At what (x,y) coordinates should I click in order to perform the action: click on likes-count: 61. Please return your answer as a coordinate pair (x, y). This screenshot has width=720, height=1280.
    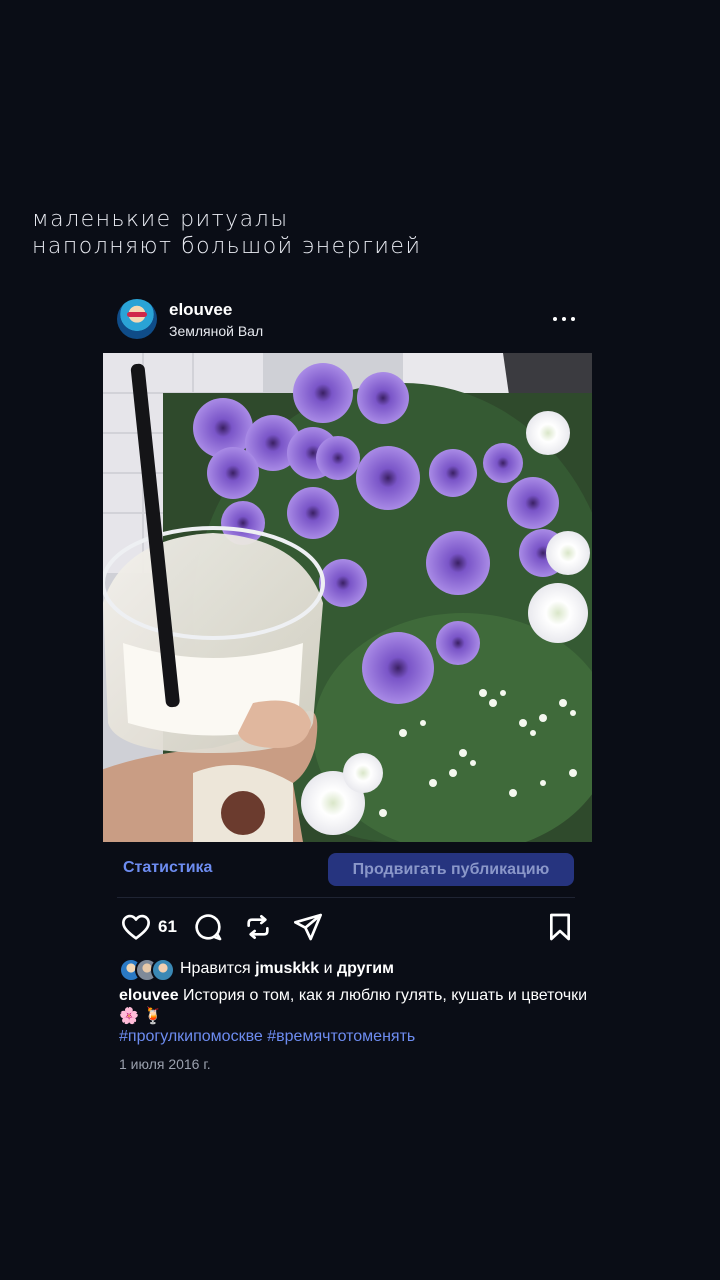
    Looking at the image, I should click on (167, 927).